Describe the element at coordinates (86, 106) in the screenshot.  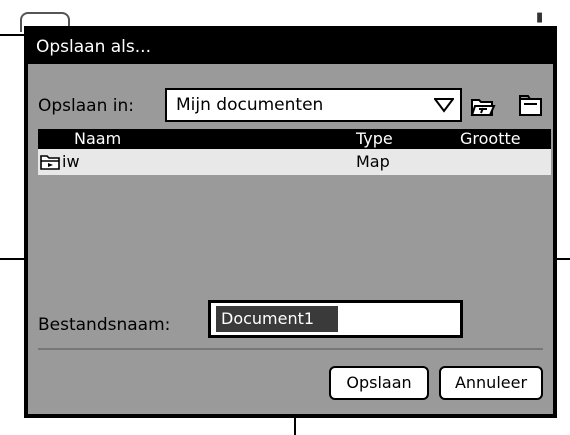
I see `save-in-label: Opslaan in:` at that location.